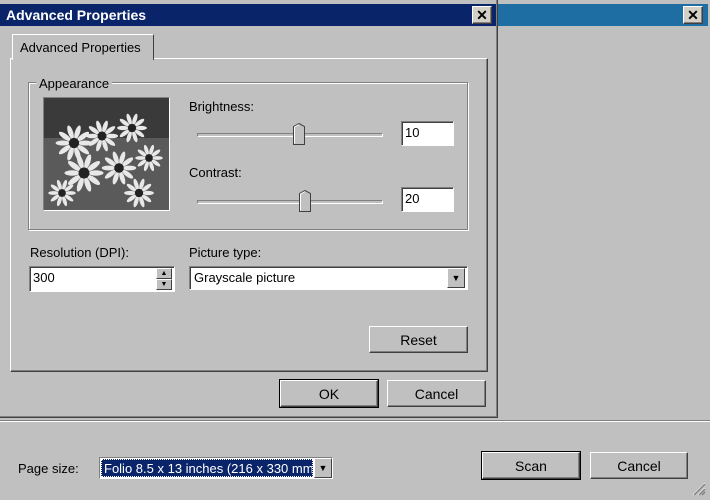 The image size is (710, 500). What do you see at coordinates (329, 393) in the screenshot?
I see `ok-button: OK` at bounding box center [329, 393].